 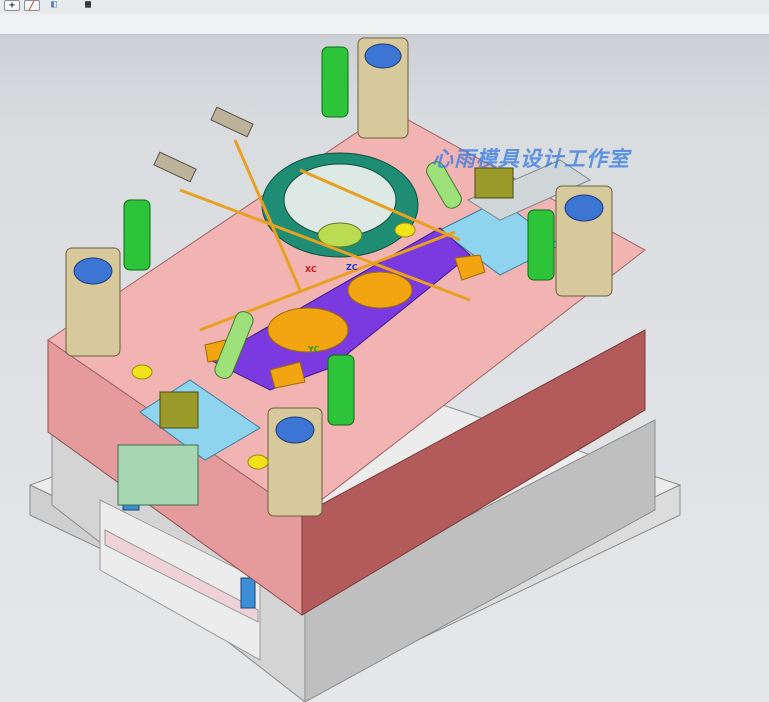 I want to click on plus-icon: +, so click(x=12, y=5).